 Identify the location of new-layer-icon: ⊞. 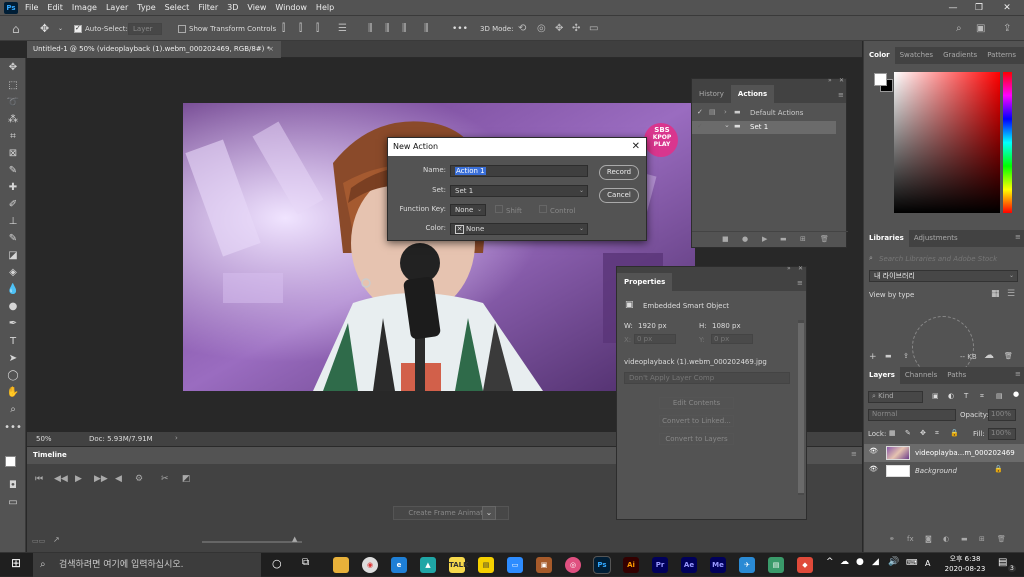
(982, 539).